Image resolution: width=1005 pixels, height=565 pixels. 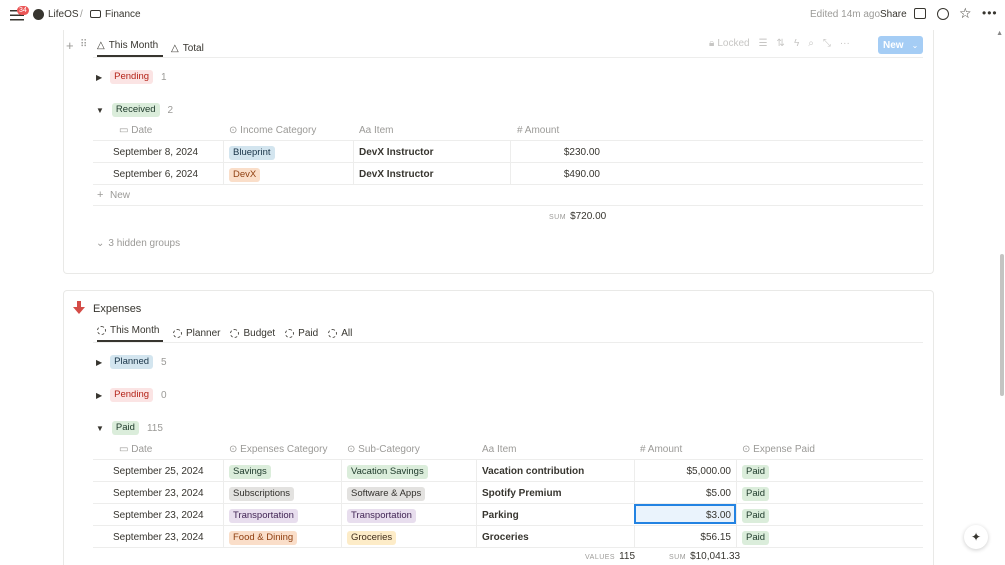 What do you see at coordinates (130, 333) in the screenshot?
I see `tab-this-month: This Month` at bounding box center [130, 333].